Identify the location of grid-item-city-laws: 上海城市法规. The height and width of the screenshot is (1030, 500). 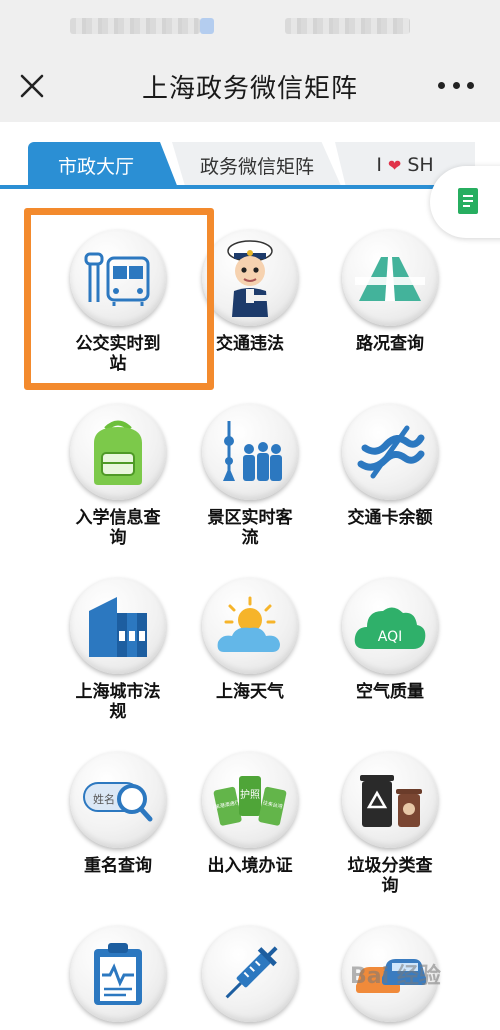
(118, 650).